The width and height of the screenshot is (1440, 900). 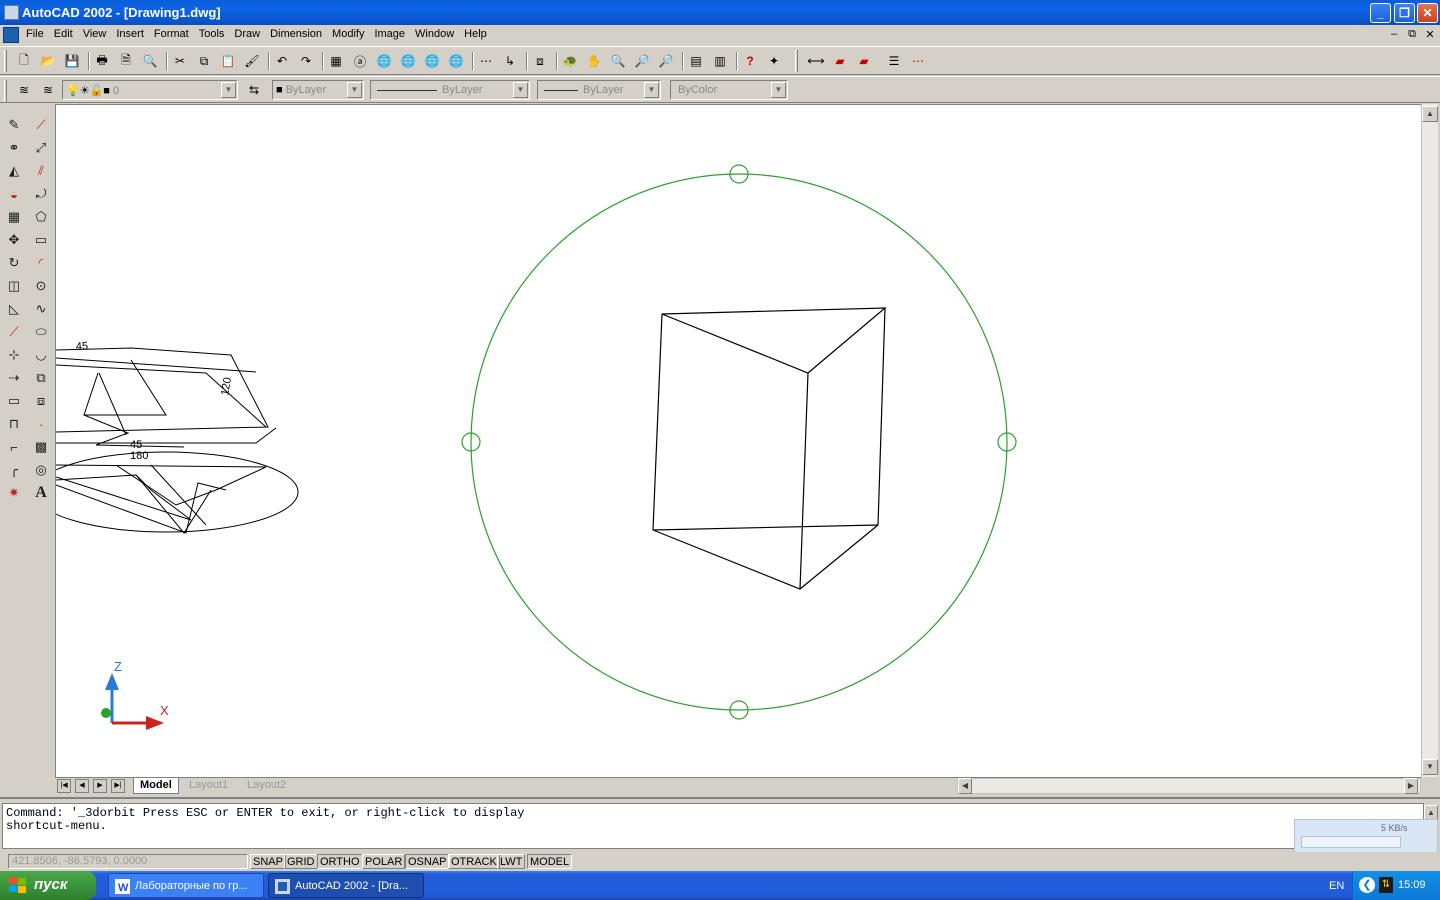 I want to click on scroll-left-icon: ◀, so click(x=965, y=786).